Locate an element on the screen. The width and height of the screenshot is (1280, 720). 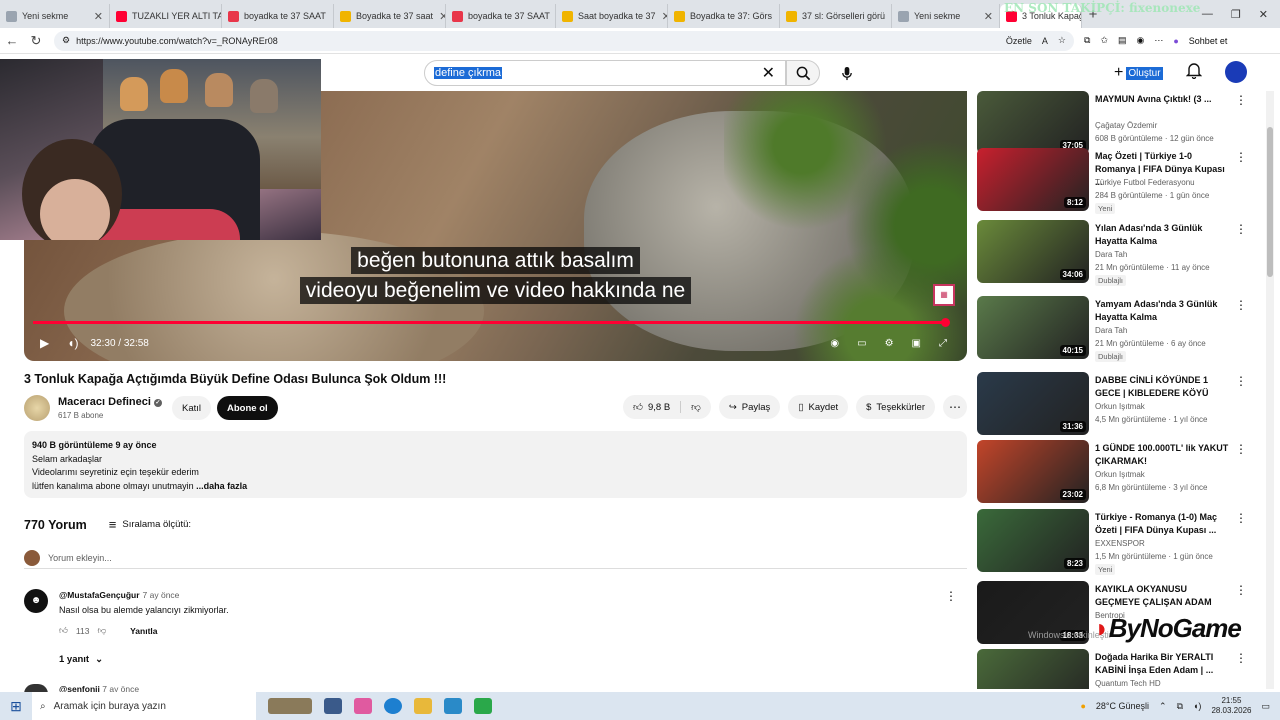
comment-dislike-icon: 👎︎ is located at coordinates (101, 630).